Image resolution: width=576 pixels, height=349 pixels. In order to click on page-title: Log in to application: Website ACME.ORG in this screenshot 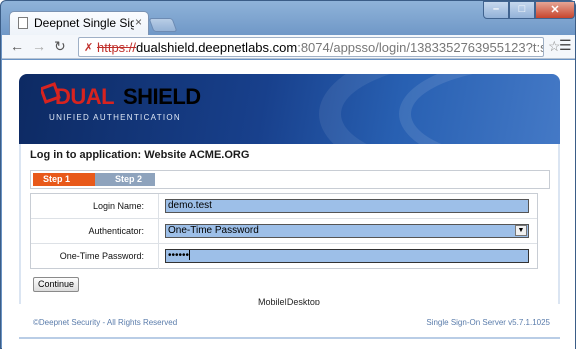, I will do `click(140, 155)`.